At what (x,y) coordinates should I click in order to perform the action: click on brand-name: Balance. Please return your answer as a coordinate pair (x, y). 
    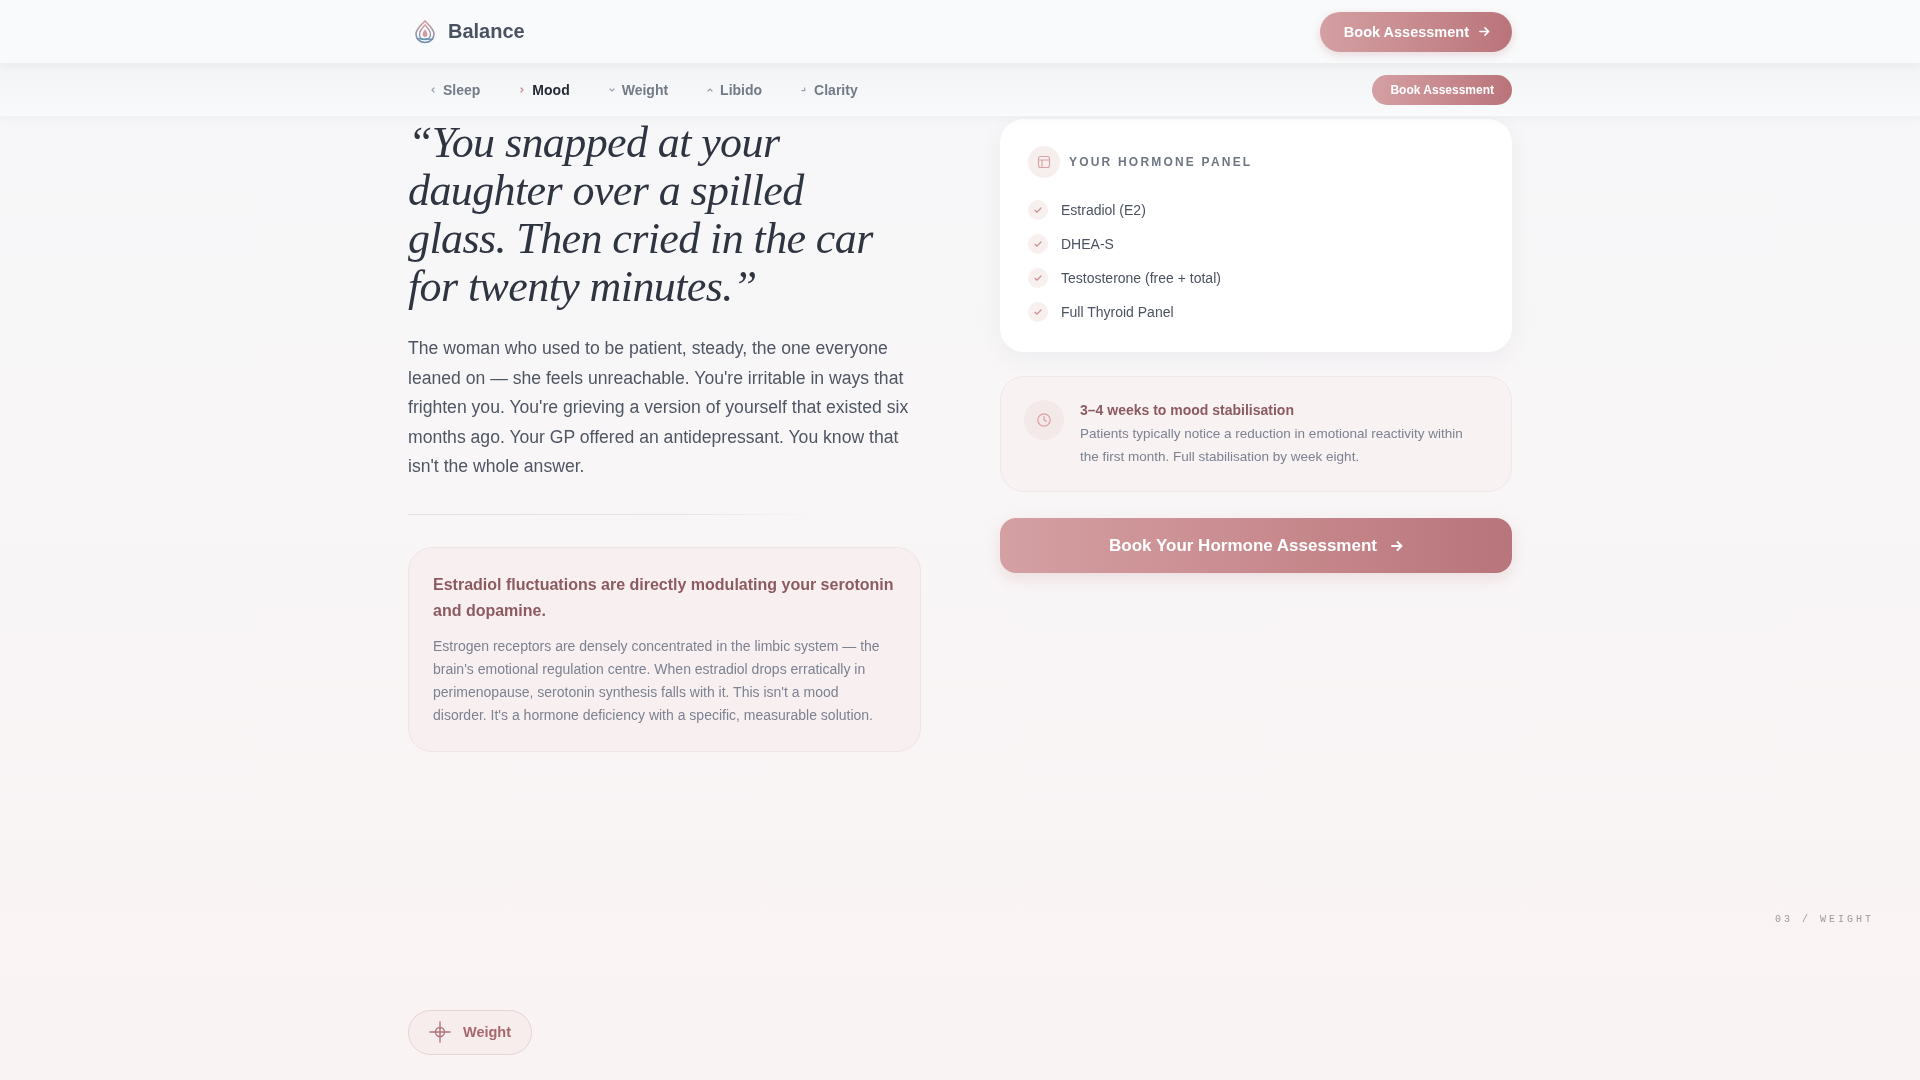
    Looking at the image, I should click on (486, 31).